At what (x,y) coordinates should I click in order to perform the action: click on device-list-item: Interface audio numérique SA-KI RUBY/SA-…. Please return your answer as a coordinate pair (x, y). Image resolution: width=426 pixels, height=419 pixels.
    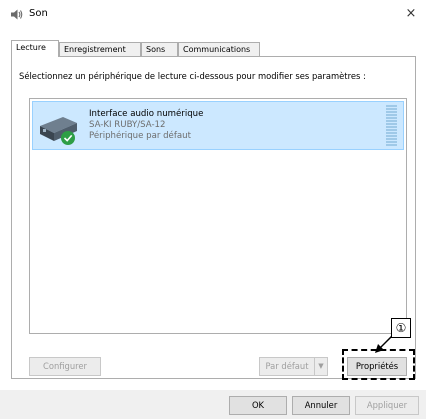
    Looking at the image, I should click on (218, 125).